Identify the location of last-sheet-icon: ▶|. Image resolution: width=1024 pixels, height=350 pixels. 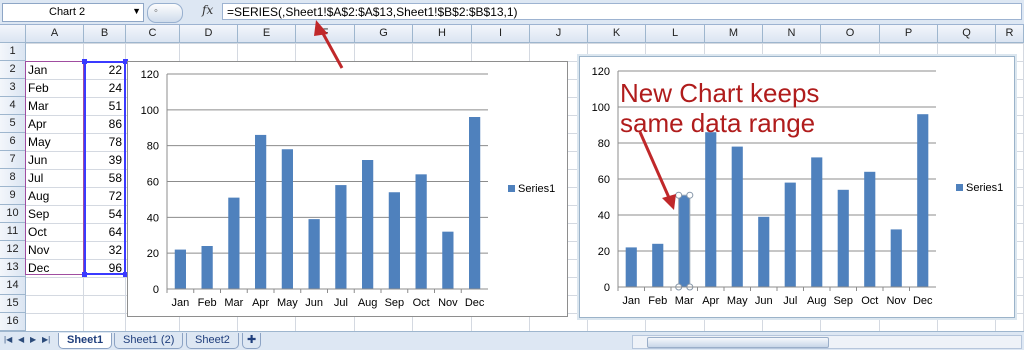
(46, 339).